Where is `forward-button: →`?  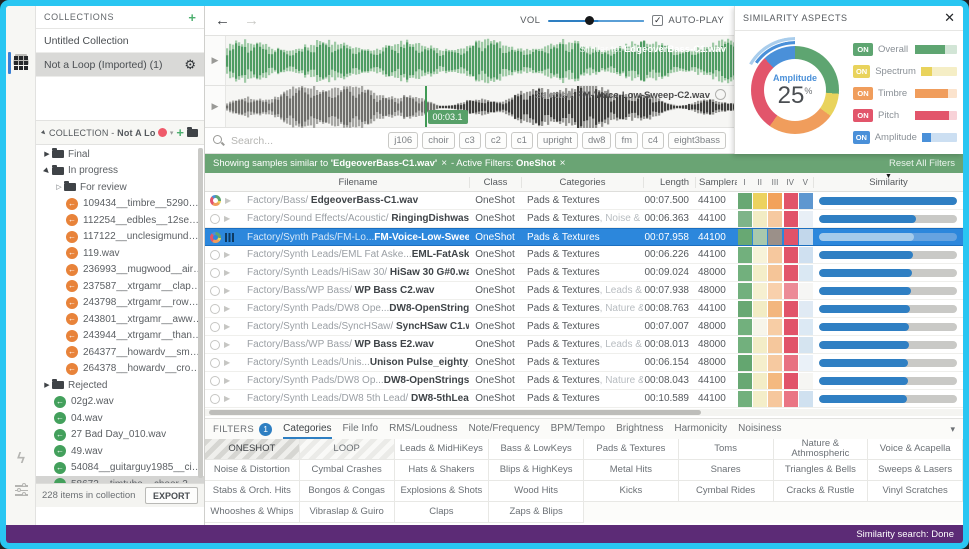
forward-button: → is located at coordinates (251, 20).